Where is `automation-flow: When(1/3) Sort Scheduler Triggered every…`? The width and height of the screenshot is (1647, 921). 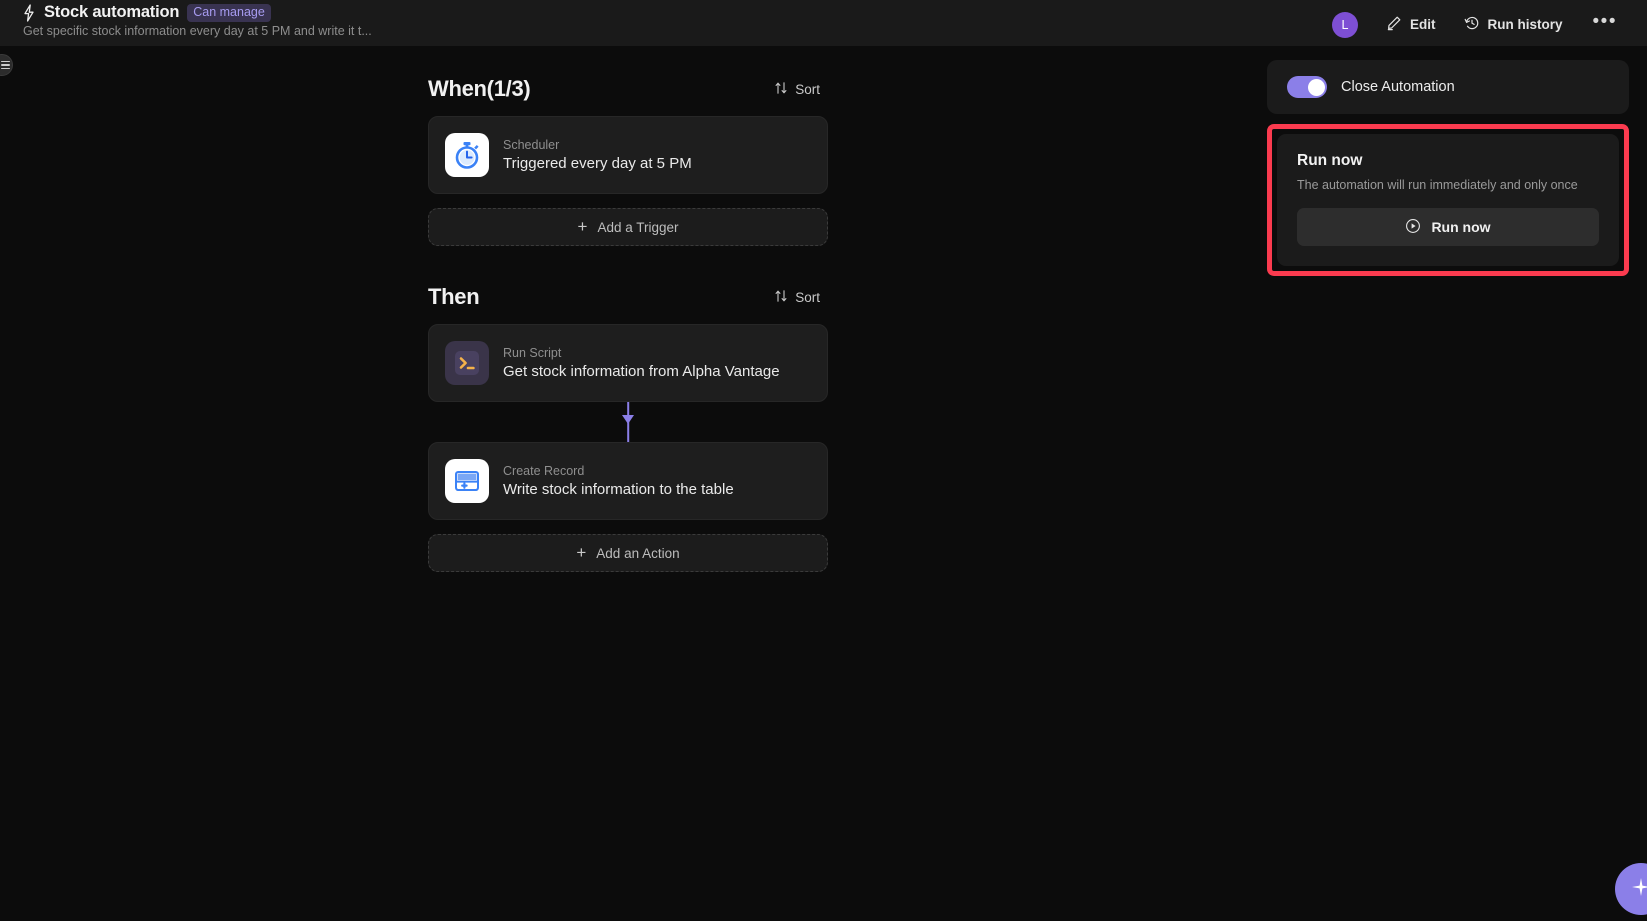 automation-flow: When(1/3) Sort Scheduler Triggered every… is located at coordinates (628, 324).